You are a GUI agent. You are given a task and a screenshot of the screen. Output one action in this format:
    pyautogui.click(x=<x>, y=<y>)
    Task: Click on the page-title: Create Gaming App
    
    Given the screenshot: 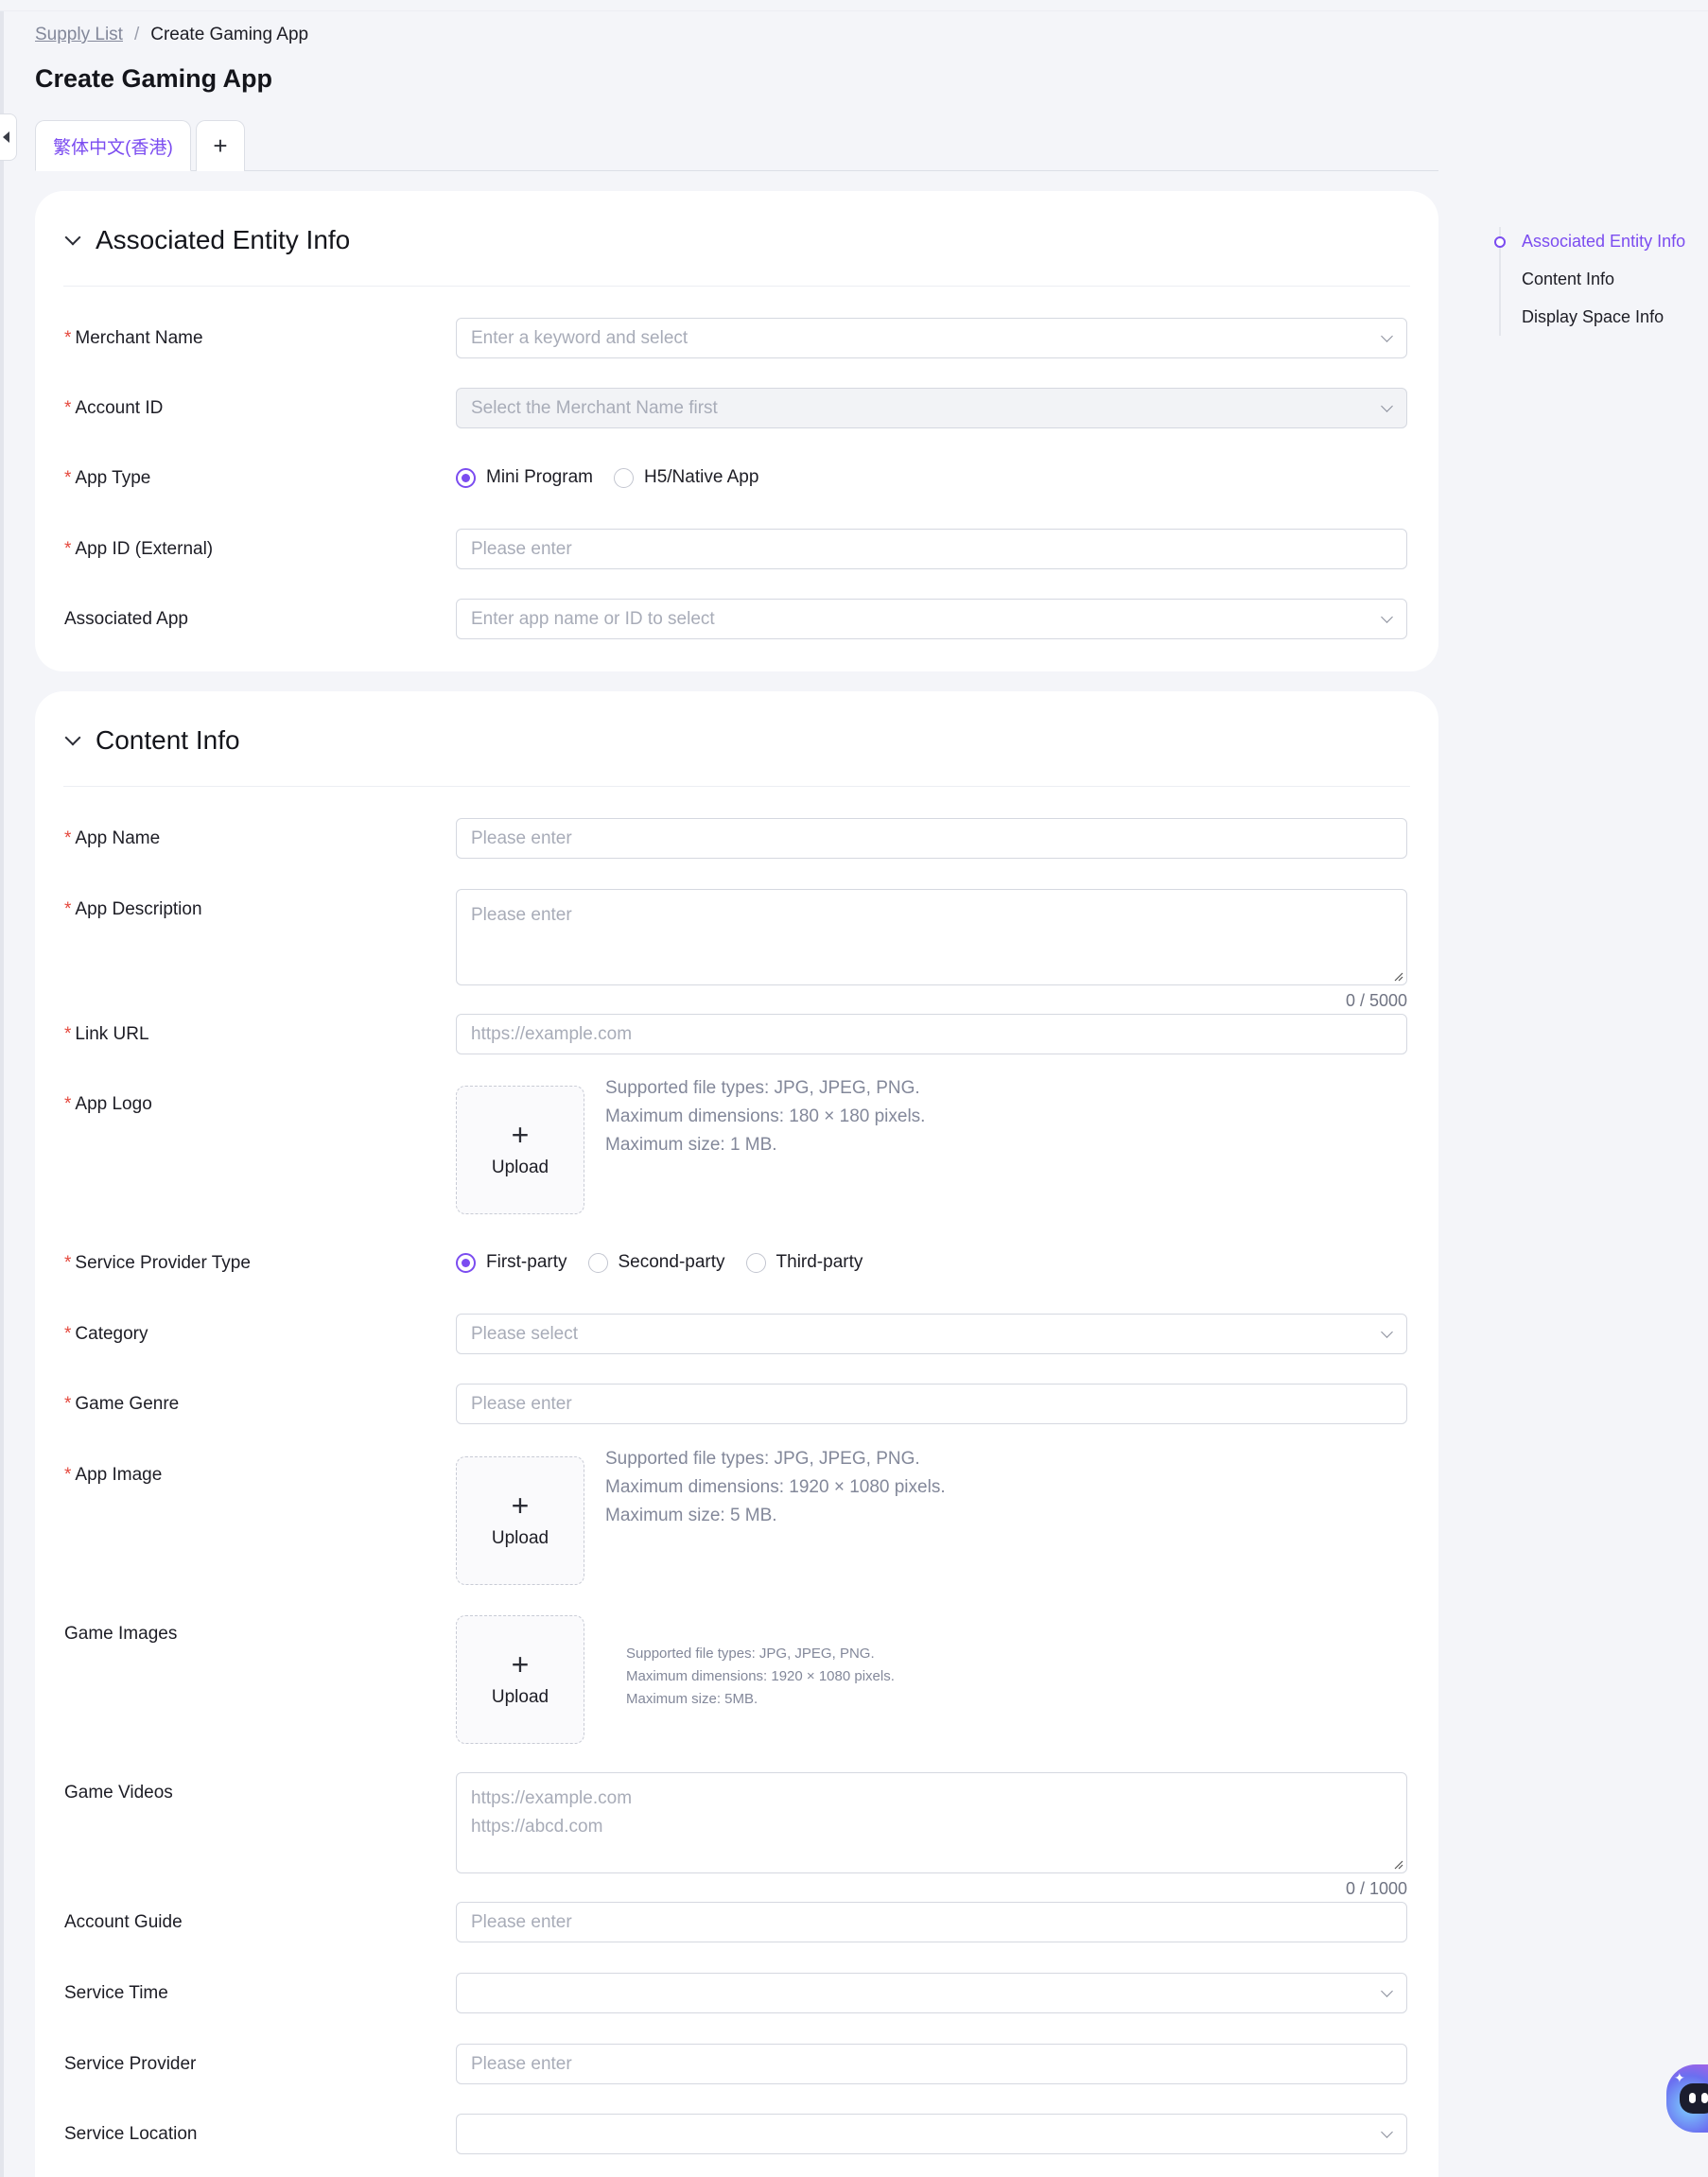 What is the action you would take?
    pyautogui.click(x=154, y=78)
    